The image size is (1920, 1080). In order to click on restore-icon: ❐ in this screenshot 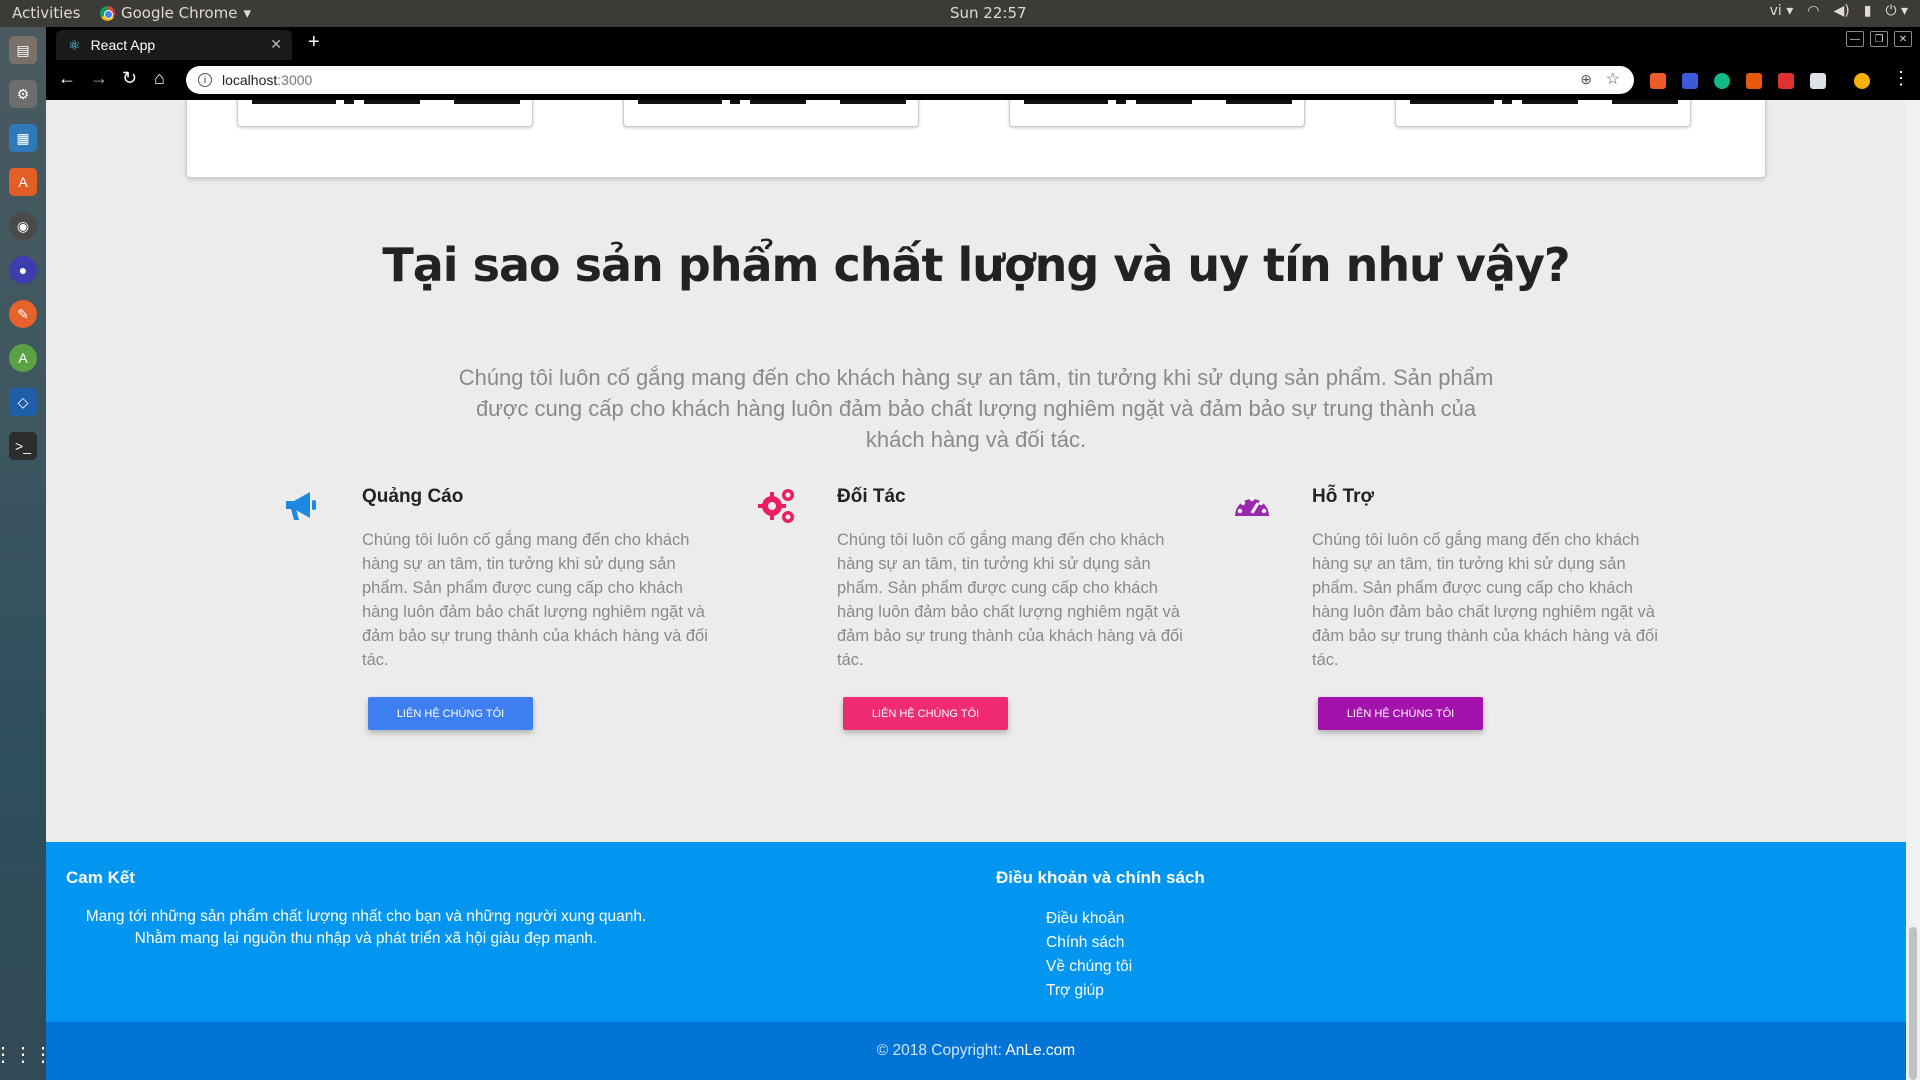, I will do `click(1879, 39)`.